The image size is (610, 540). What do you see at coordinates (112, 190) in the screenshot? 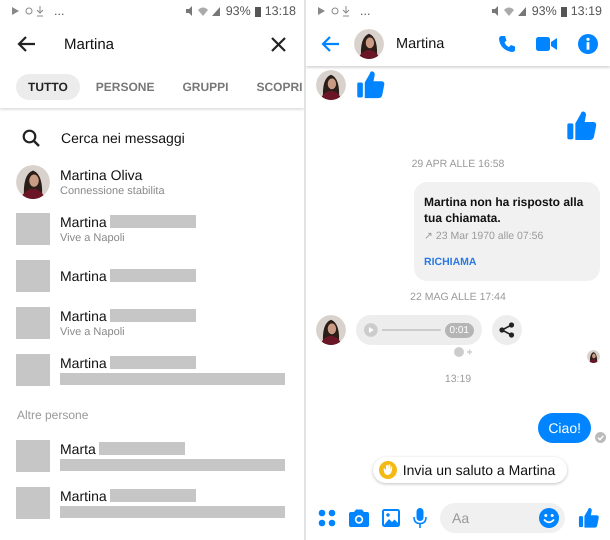
I see `contact-subtitle: Connessione stabilita` at bounding box center [112, 190].